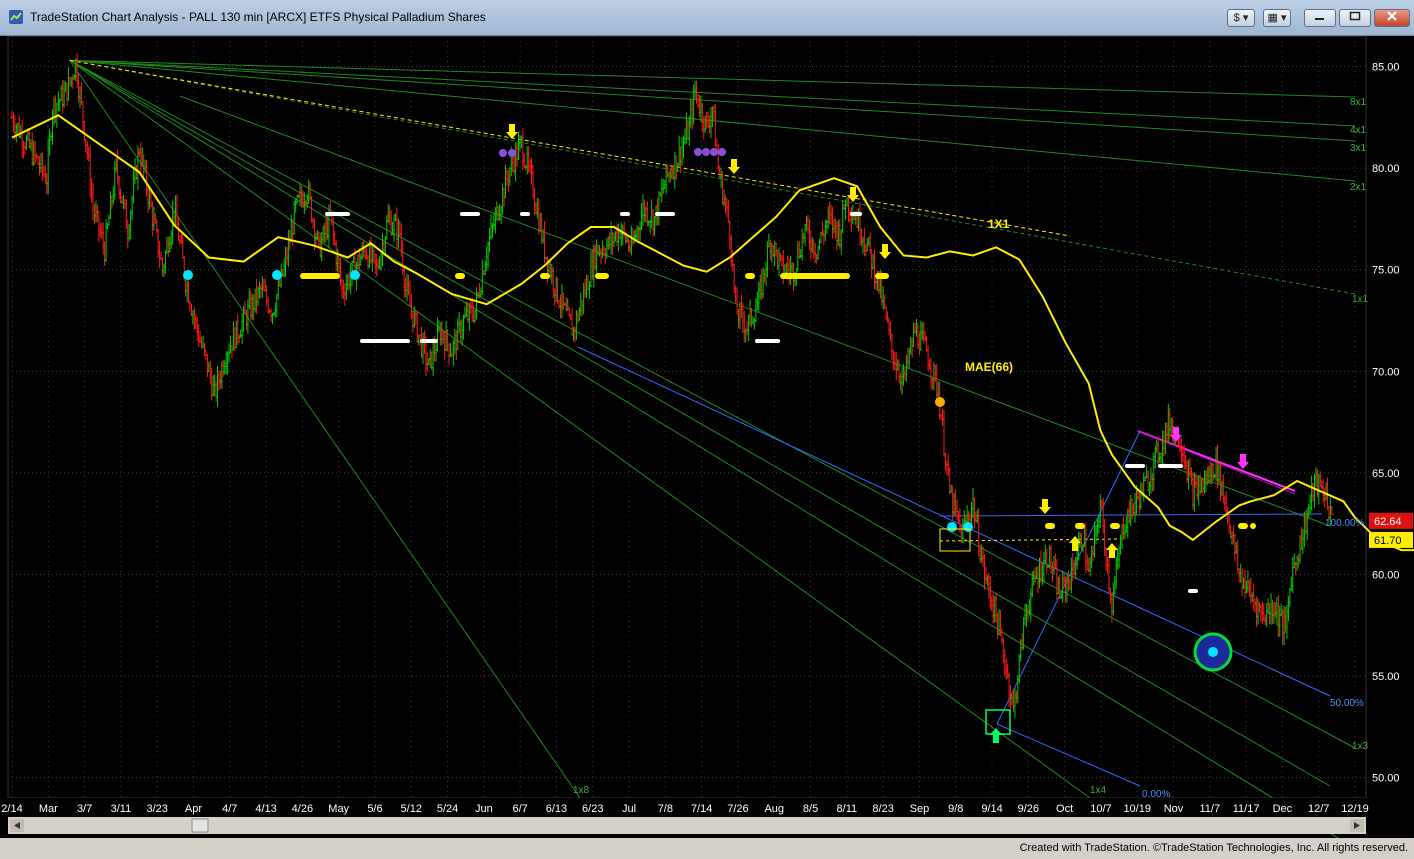  Describe the element at coordinates (1386, 67) in the screenshot. I see `y-tick-label: 85.00` at that location.